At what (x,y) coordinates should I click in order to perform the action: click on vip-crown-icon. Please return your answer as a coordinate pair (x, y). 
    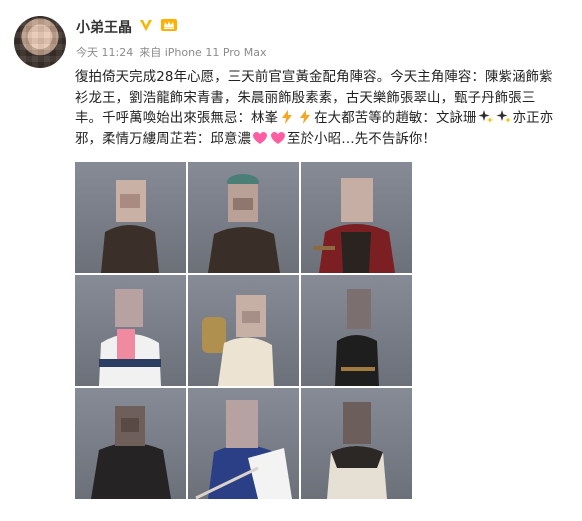
    Looking at the image, I should click on (169, 27).